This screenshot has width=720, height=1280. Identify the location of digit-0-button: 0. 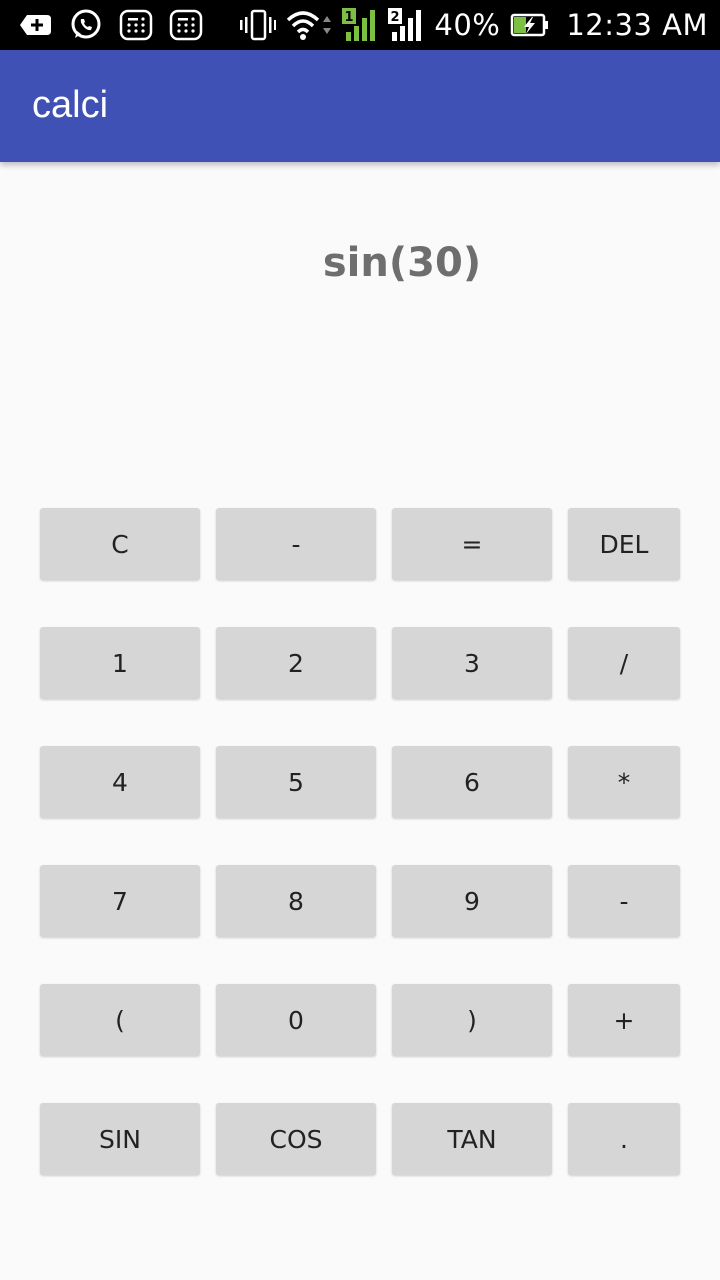
(296, 1020).